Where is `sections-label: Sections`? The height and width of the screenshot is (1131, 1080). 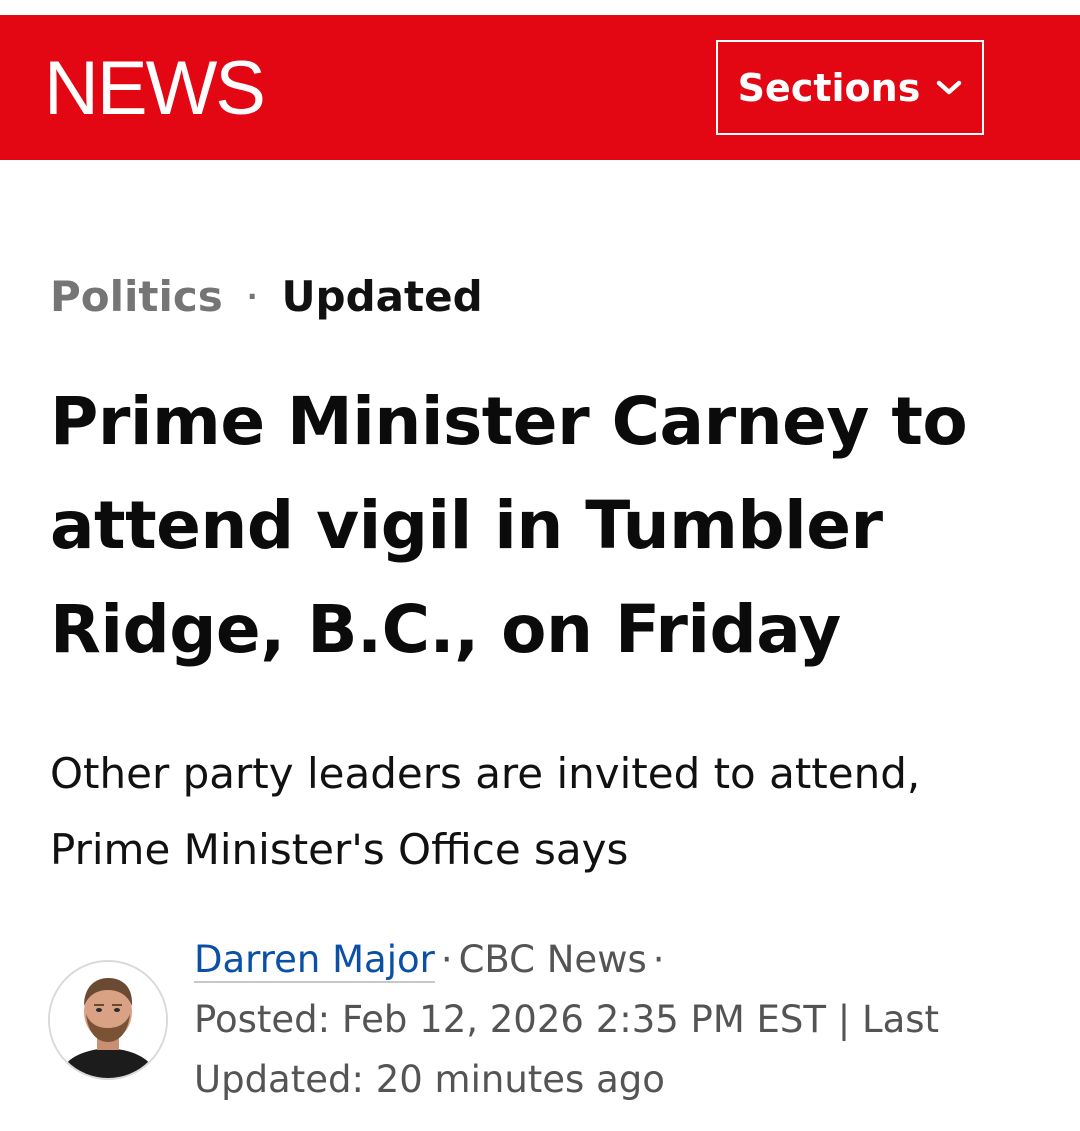
sections-label: Sections is located at coordinates (829, 87).